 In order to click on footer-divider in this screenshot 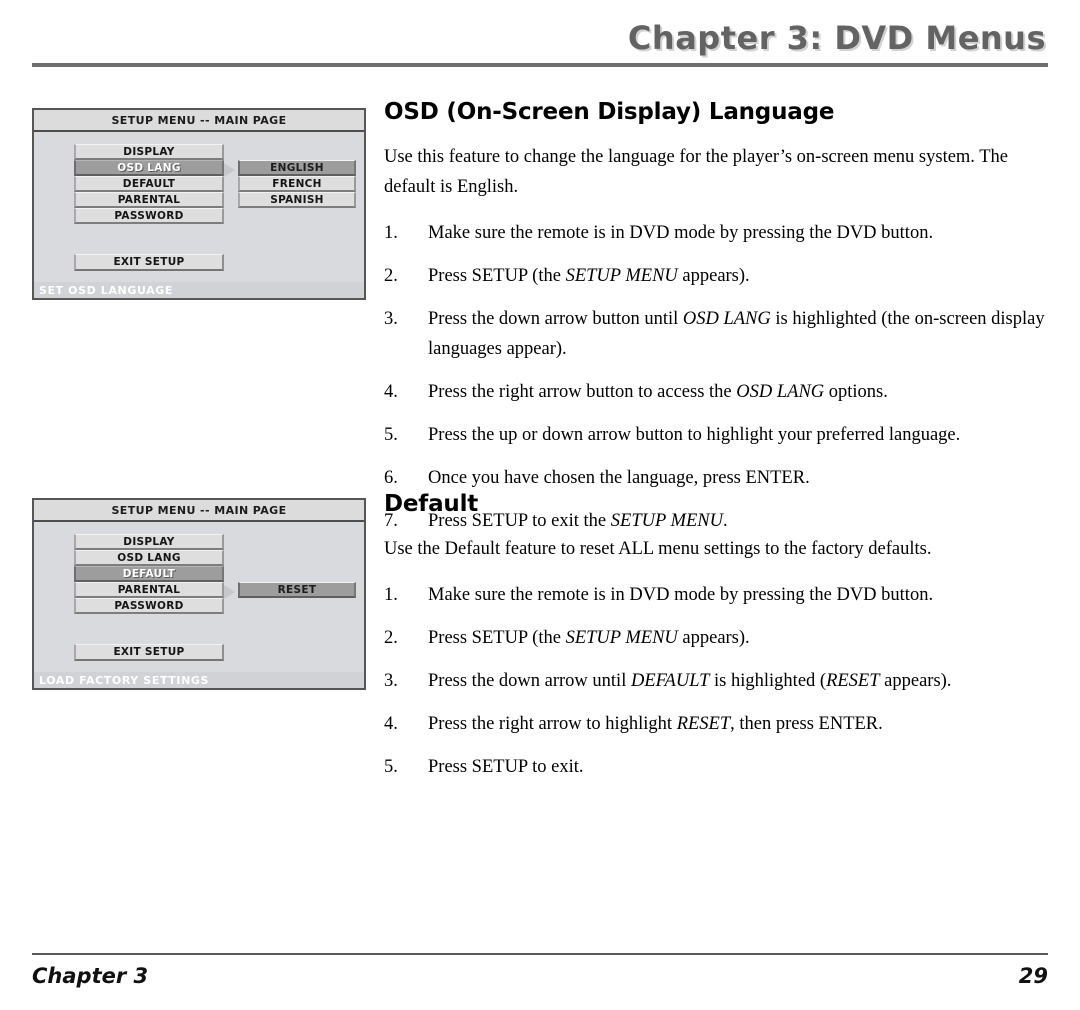, I will do `click(540, 954)`.